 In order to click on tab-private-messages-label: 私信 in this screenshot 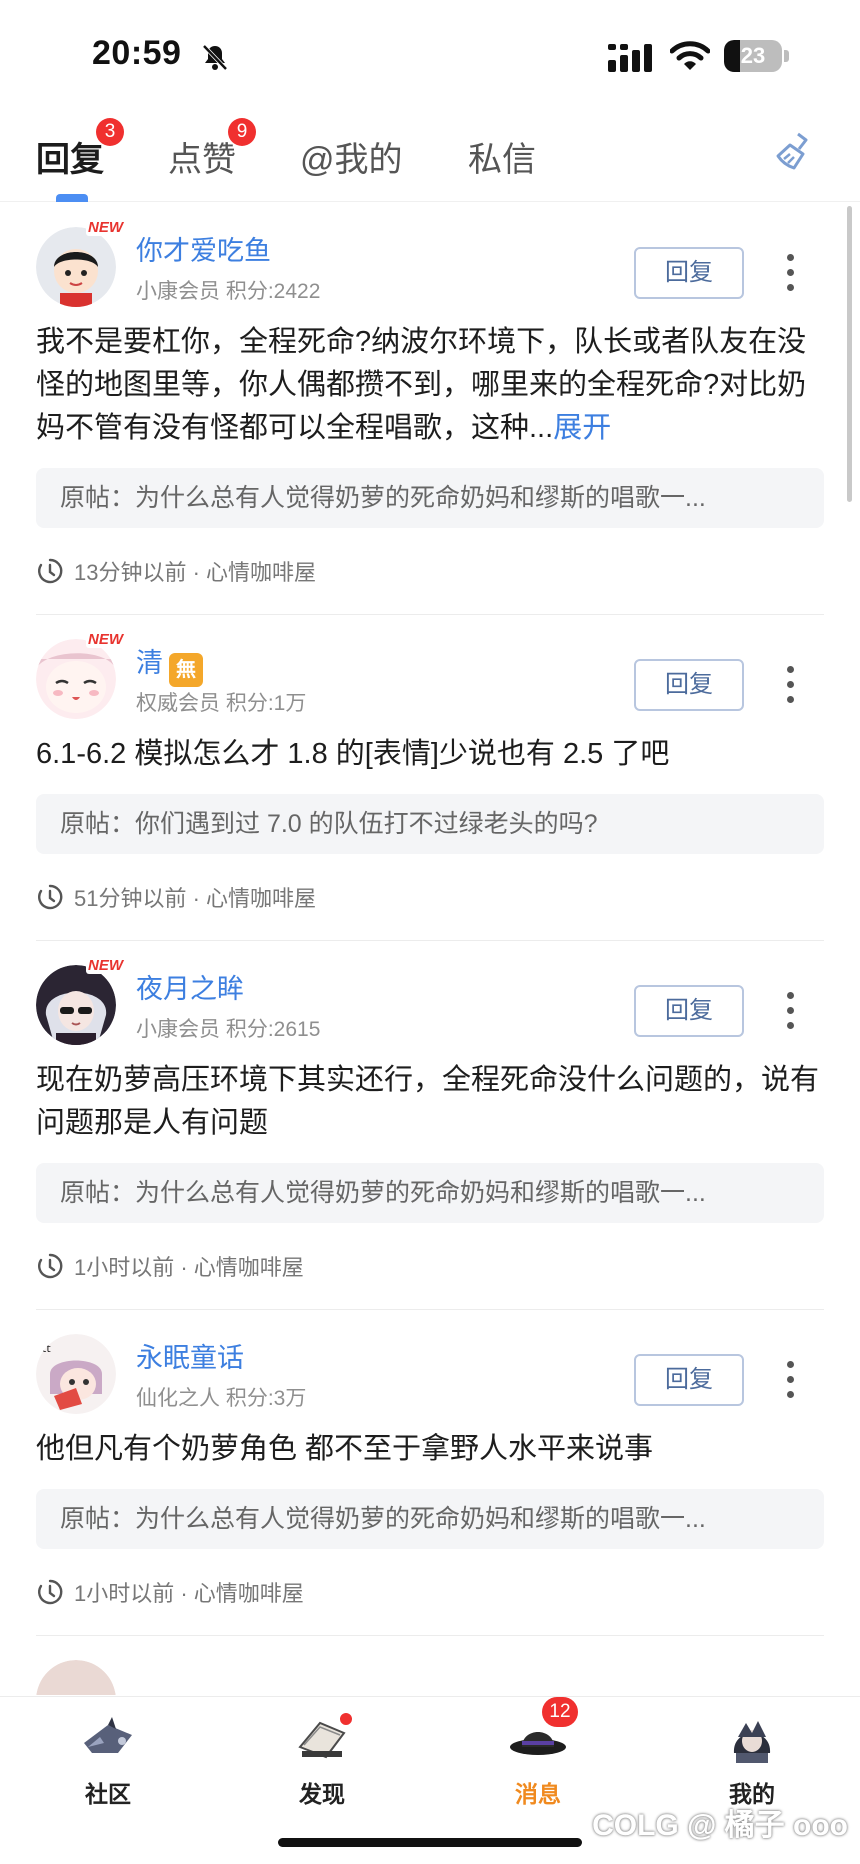, I will do `click(502, 160)`.